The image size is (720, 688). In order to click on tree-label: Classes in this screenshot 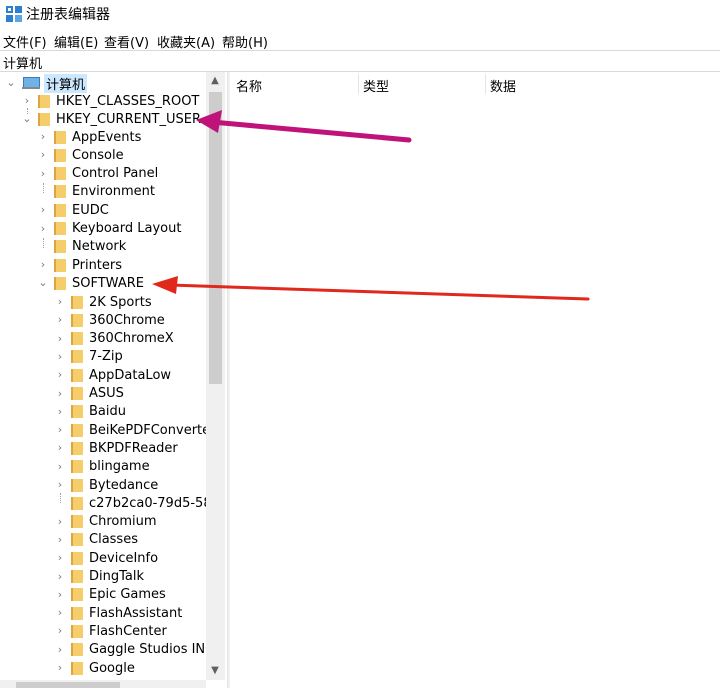, I will do `click(113, 540)`.